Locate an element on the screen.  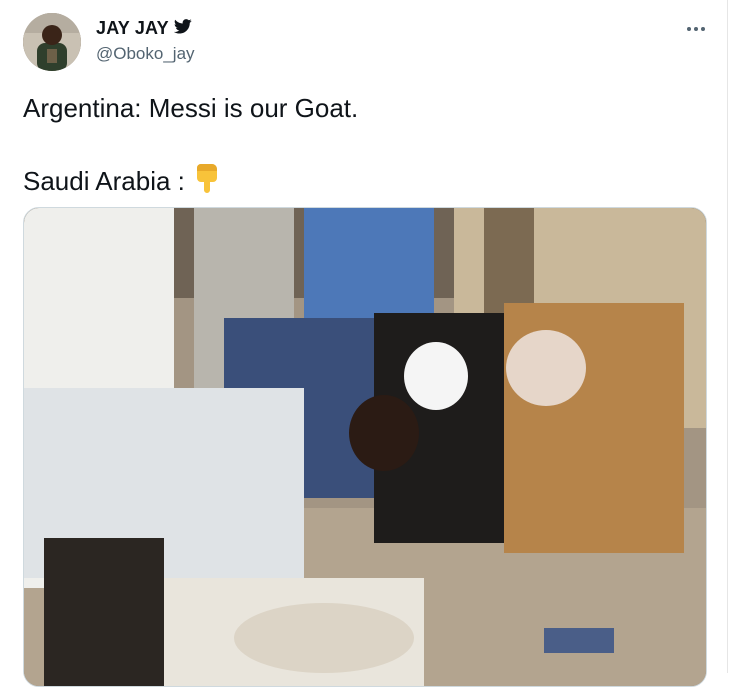
tweet-text-line-2-label: Saudi Arabia : is located at coordinates (104, 180).